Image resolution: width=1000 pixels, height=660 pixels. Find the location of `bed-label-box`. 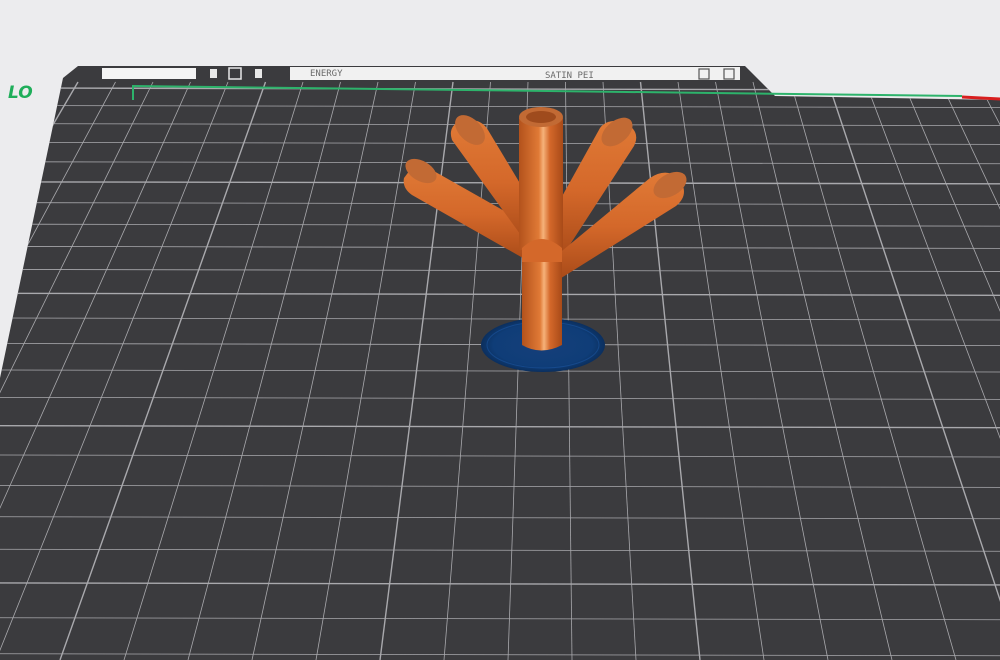

bed-label-box is located at coordinates (149, 73).